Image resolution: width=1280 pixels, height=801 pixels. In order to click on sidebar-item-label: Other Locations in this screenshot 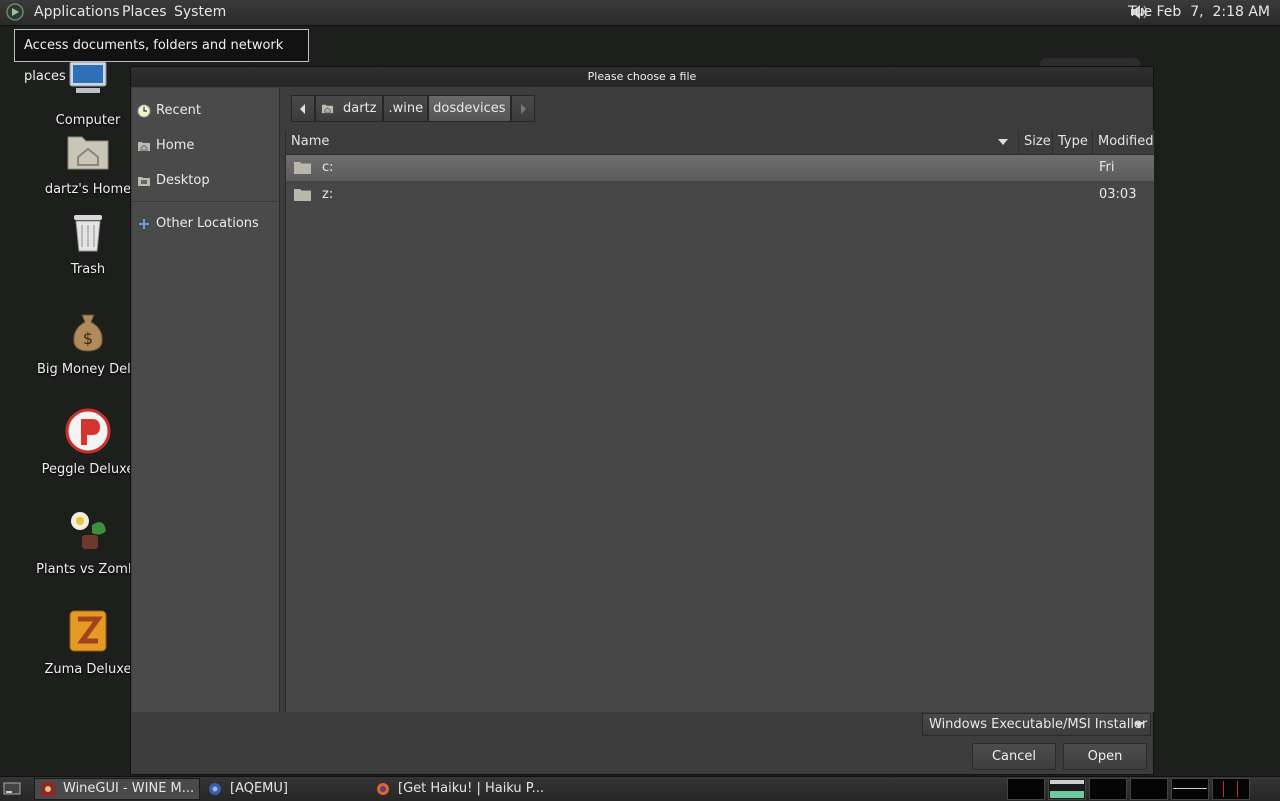, I will do `click(207, 223)`.